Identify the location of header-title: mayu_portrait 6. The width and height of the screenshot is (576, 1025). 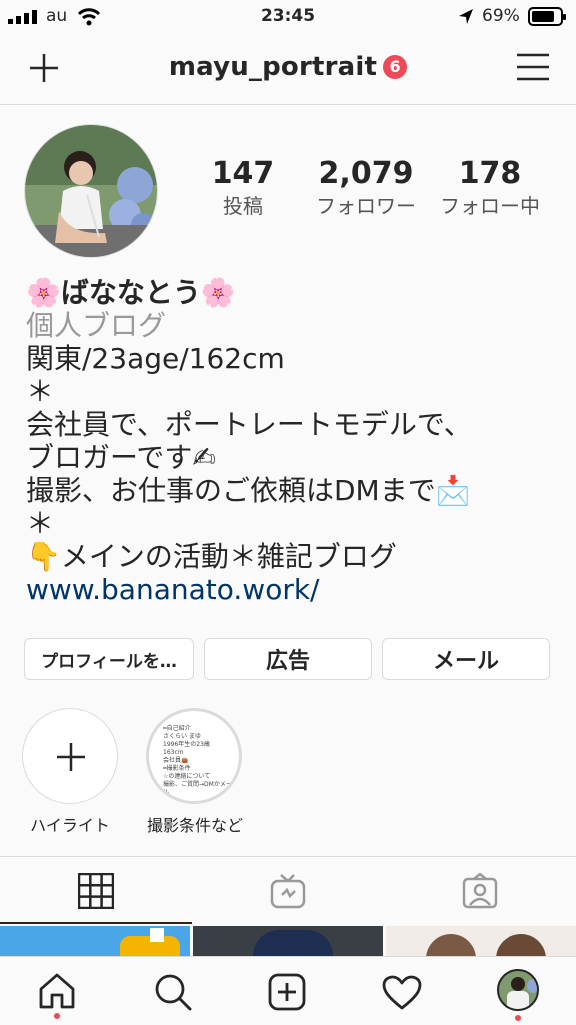
(288, 67).